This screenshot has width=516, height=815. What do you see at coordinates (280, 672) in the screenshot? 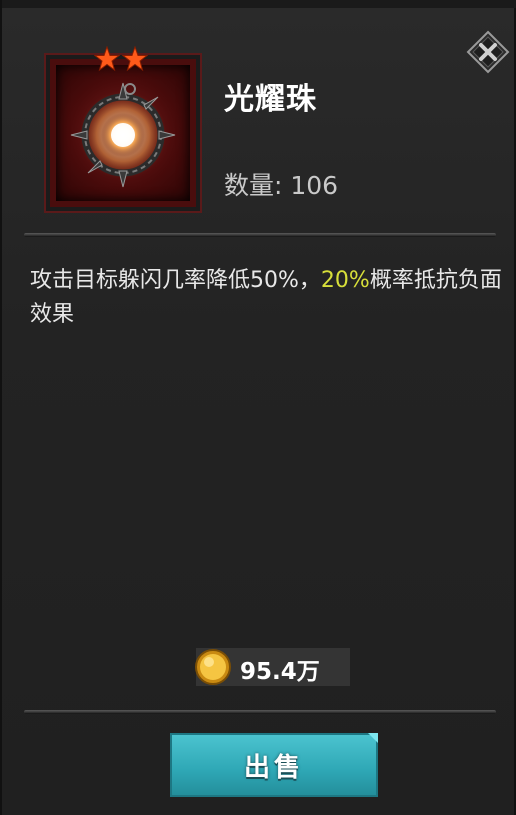
I see `sell-price: 95.4万` at bounding box center [280, 672].